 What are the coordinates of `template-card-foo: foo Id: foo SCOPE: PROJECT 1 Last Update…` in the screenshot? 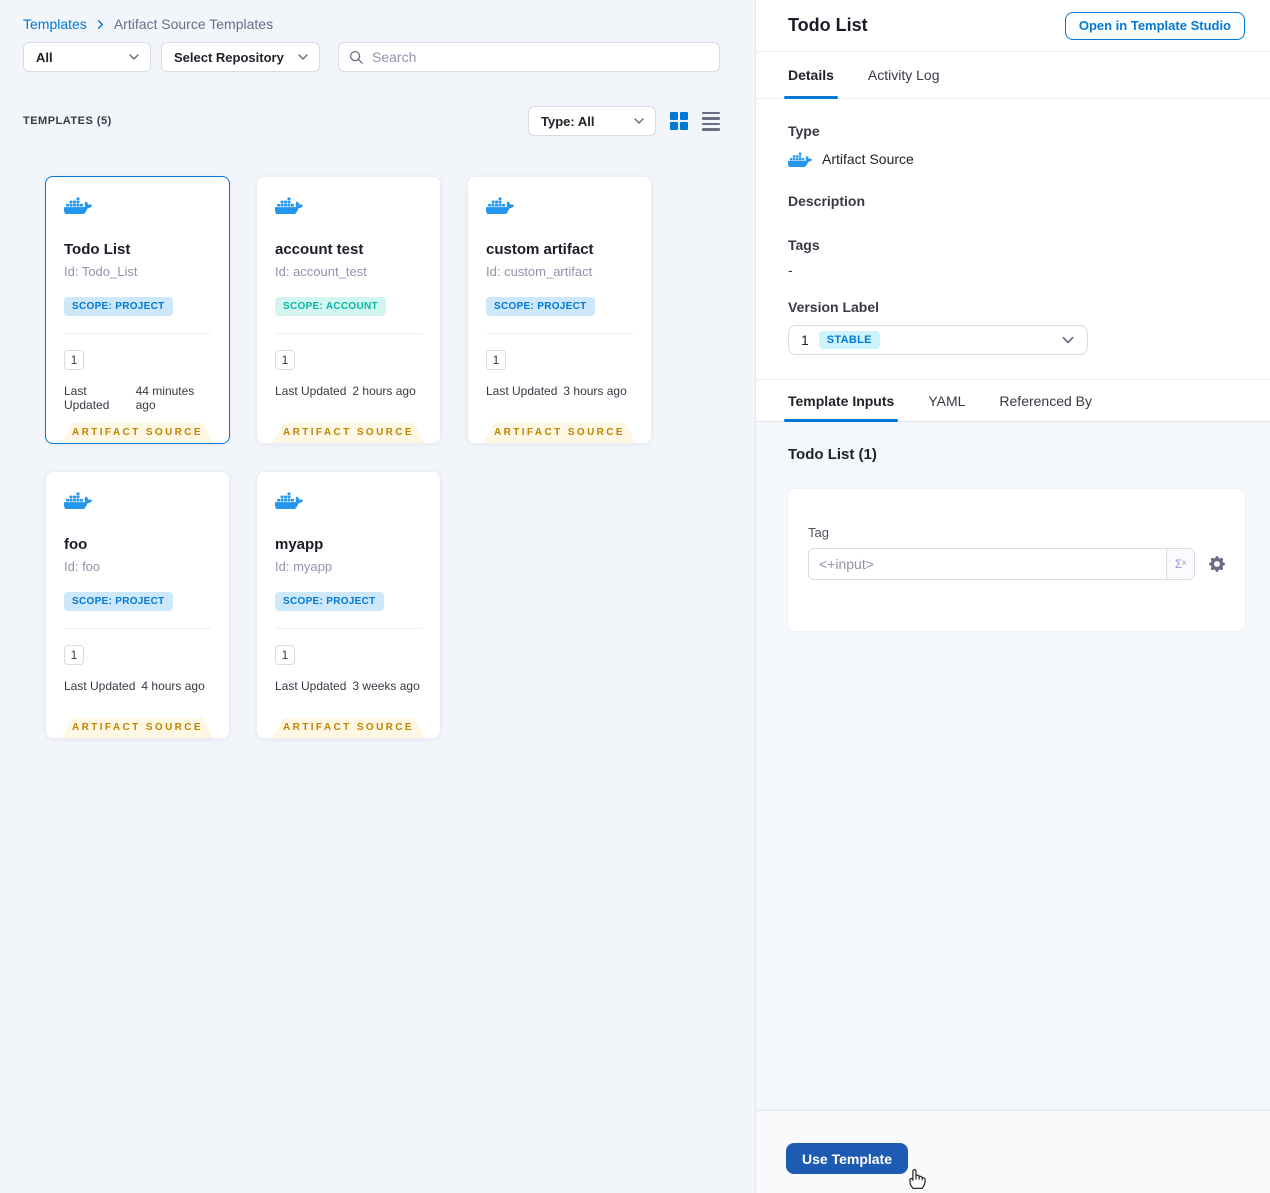 It's located at (137, 605).